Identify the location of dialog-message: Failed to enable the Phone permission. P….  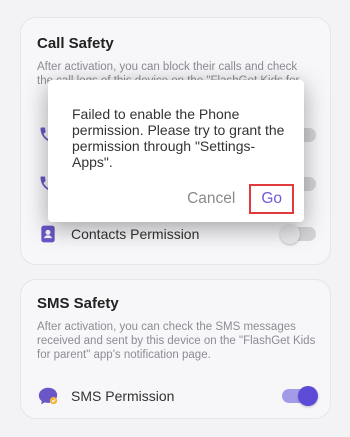
(178, 138).